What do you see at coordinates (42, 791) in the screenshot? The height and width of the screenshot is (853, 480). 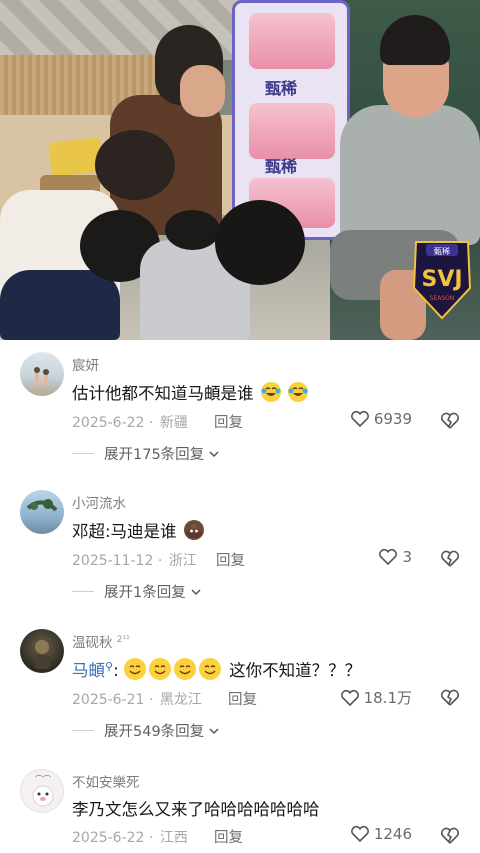 I see `avatar: ⌒⌒` at bounding box center [42, 791].